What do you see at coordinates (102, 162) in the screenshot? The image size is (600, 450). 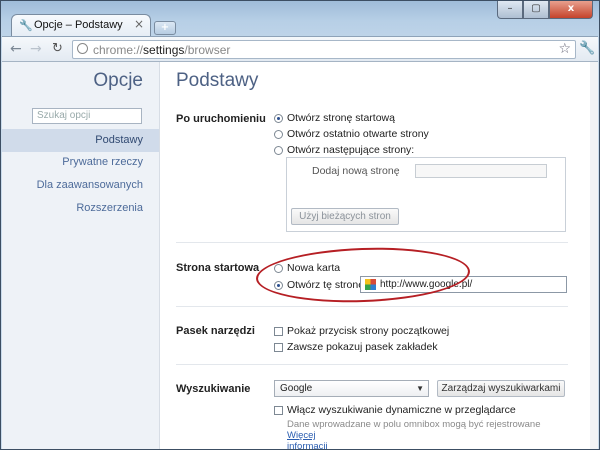 I see `sidebar-item-prywatne: Prywatne rzeczy` at bounding box center [102, 162].